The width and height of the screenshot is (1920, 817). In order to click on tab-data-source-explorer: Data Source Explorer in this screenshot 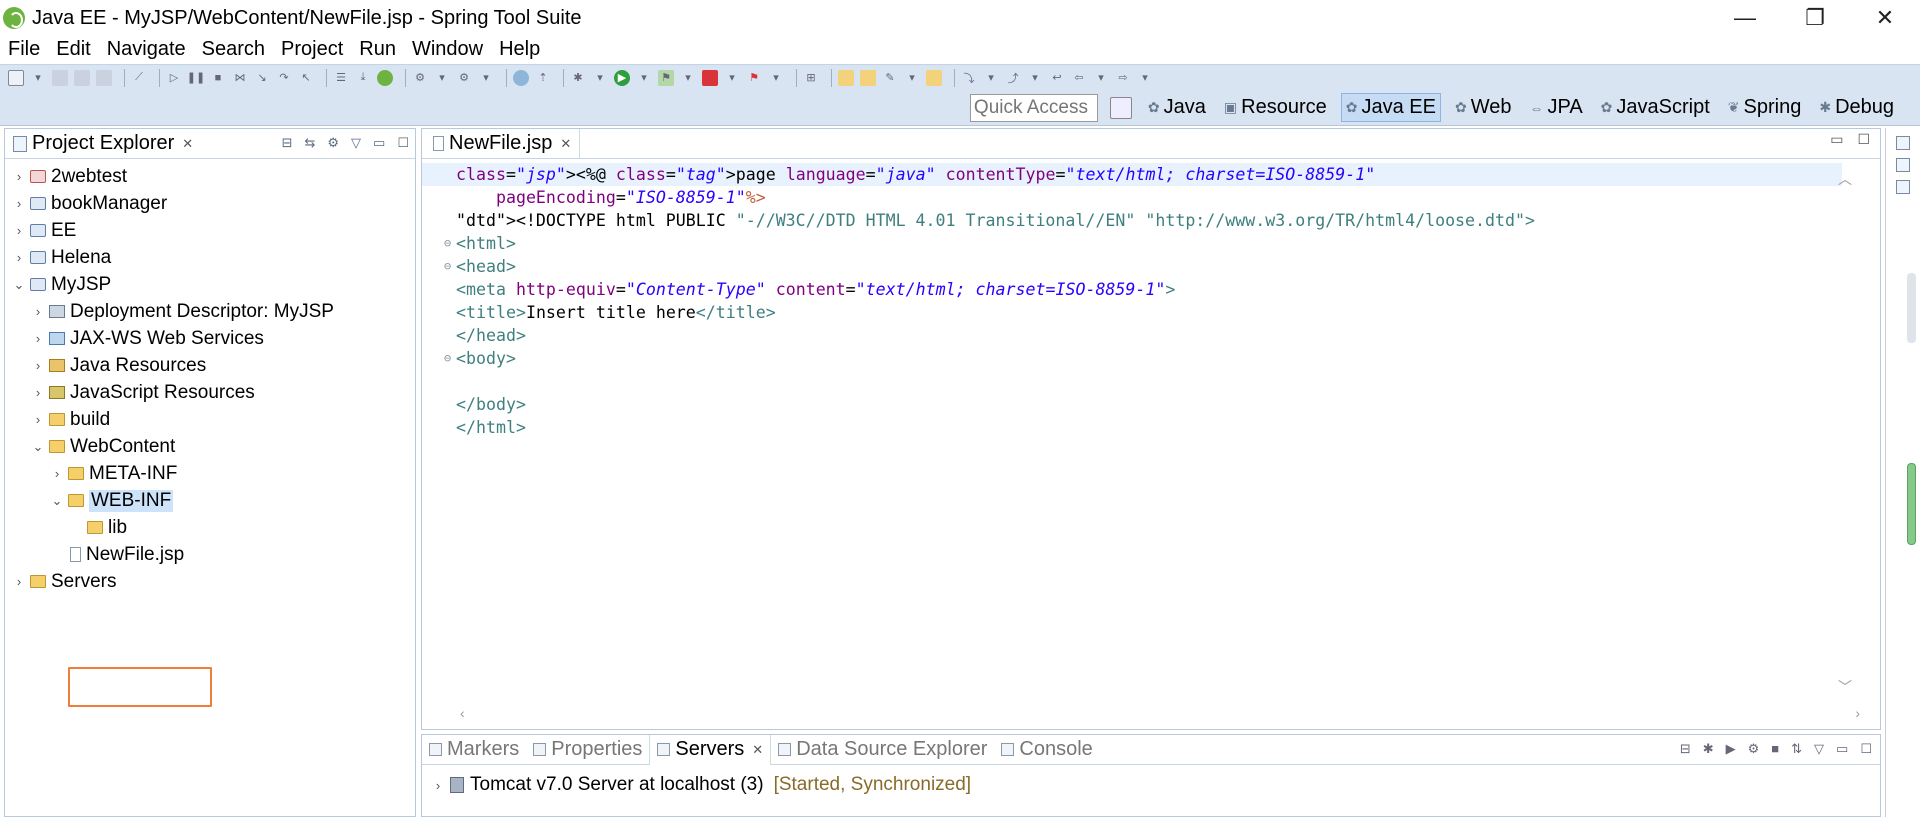, I will do `click(882, 750)`.